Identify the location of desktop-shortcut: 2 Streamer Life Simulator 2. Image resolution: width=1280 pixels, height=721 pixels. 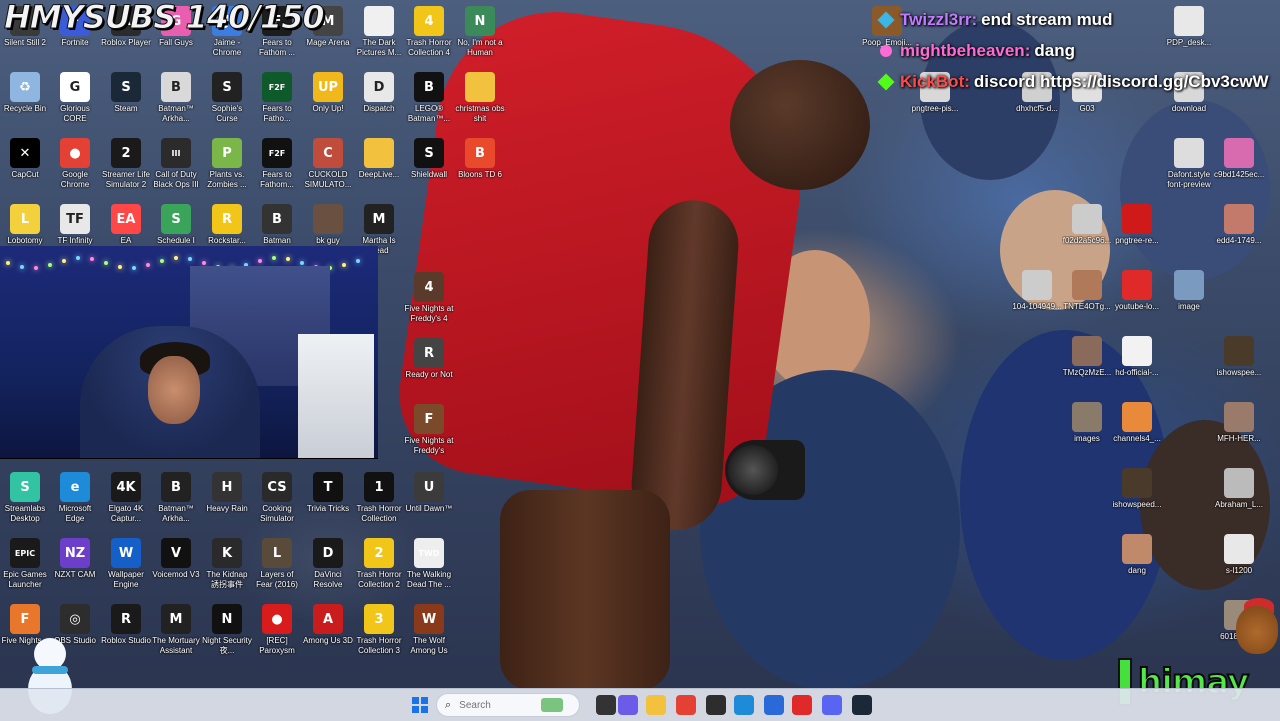
(126, 164).